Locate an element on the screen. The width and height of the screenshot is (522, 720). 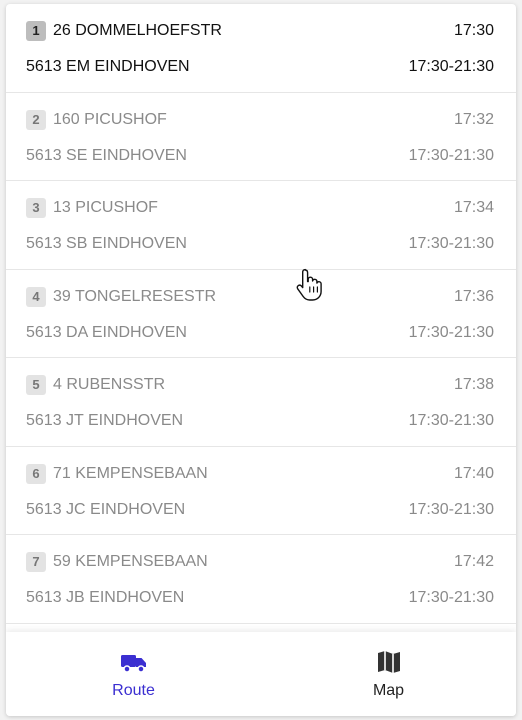
map-icon is located at coordinates (388, 662).